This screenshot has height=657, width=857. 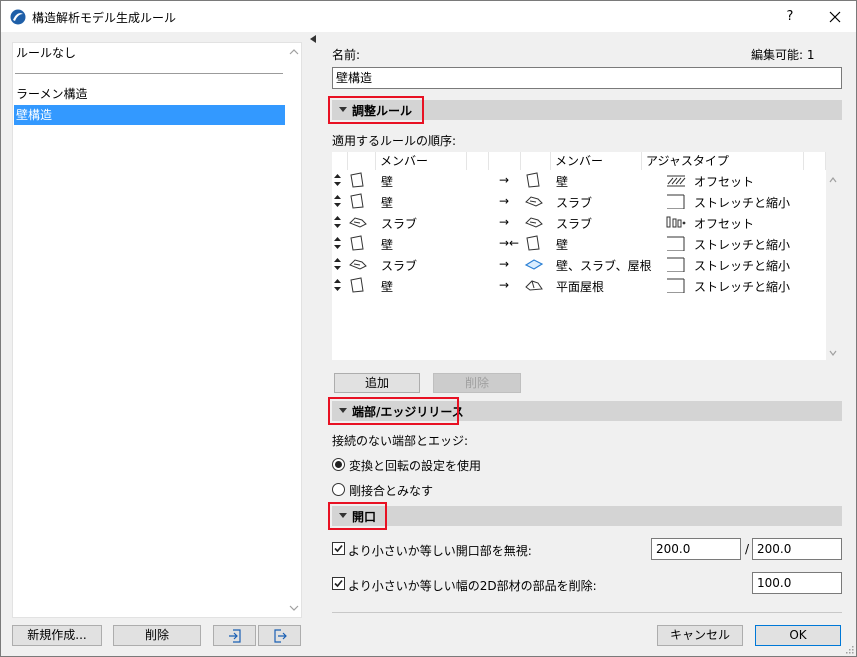 I want to click on opening-height-field: 200.0, so click(x=797, y=549).